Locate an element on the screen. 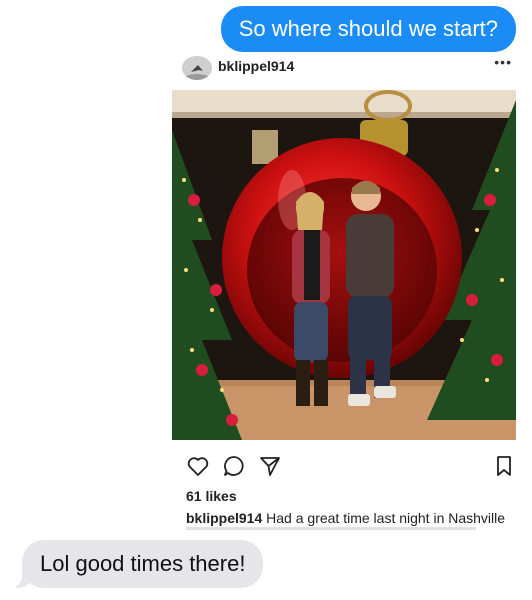 The width and height of the screenshot is (532, 600). more-options-icon: ••• is located at coordinates (503, 62).